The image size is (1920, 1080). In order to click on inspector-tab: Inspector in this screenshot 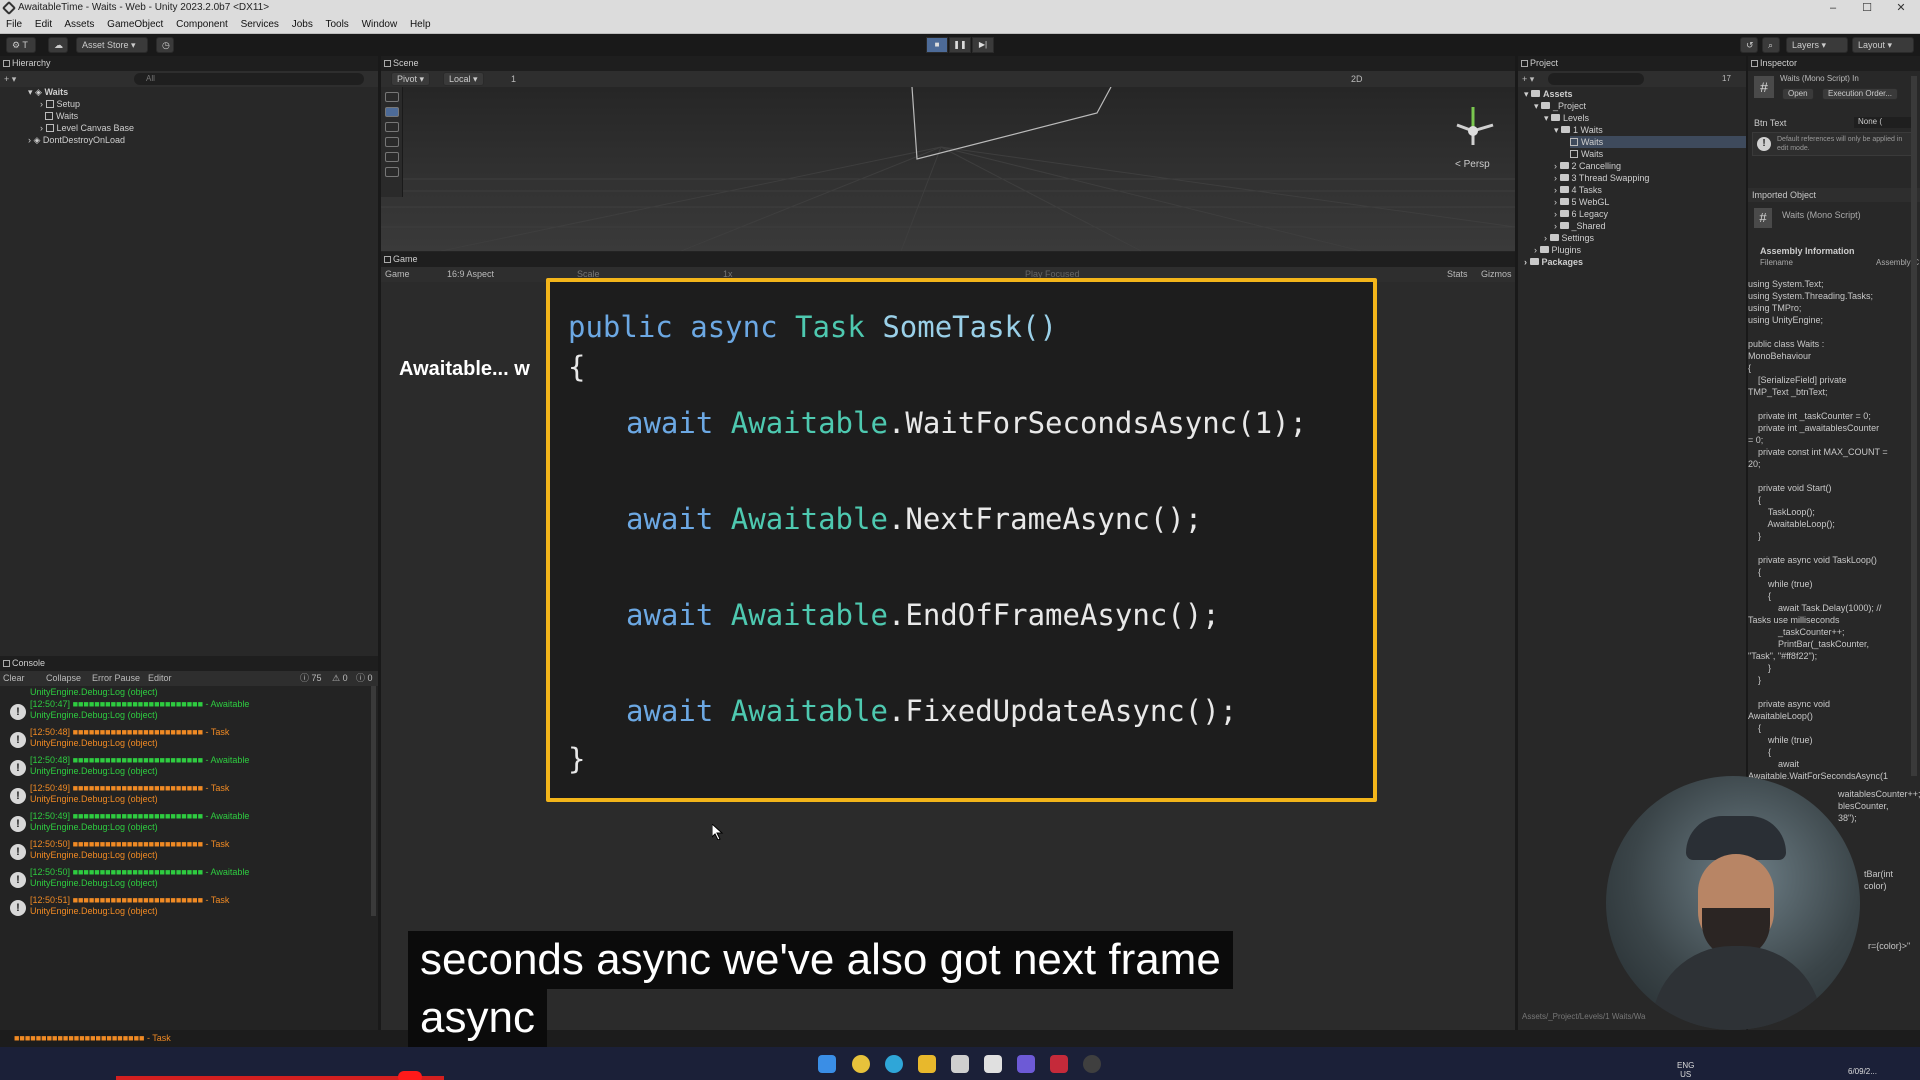, I will do `click(1834, 63)`.